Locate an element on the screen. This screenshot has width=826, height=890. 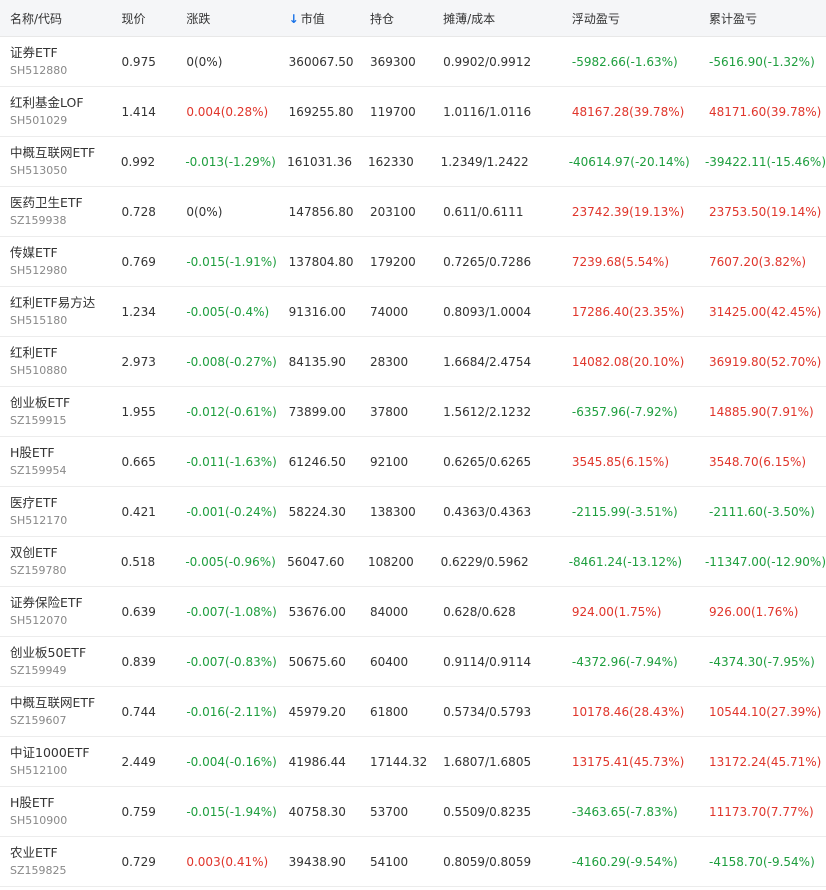
fund-name: 中证1000ETF is located at coordinates (50, 752).